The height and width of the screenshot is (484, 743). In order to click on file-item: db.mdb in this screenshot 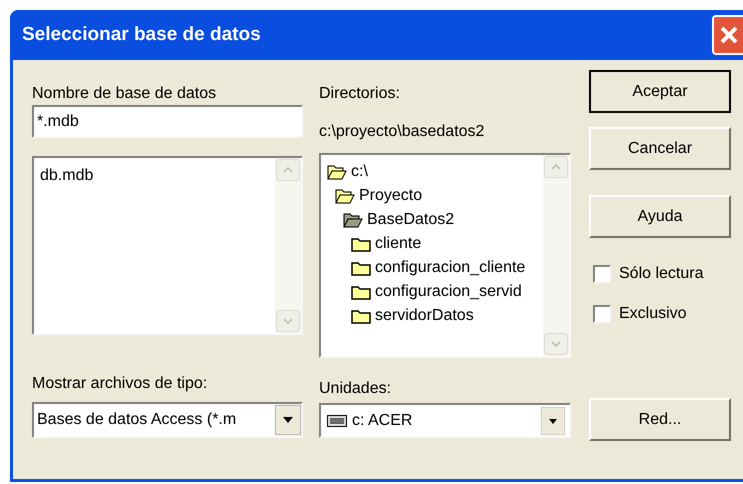, I will do `click(67, 176)`.